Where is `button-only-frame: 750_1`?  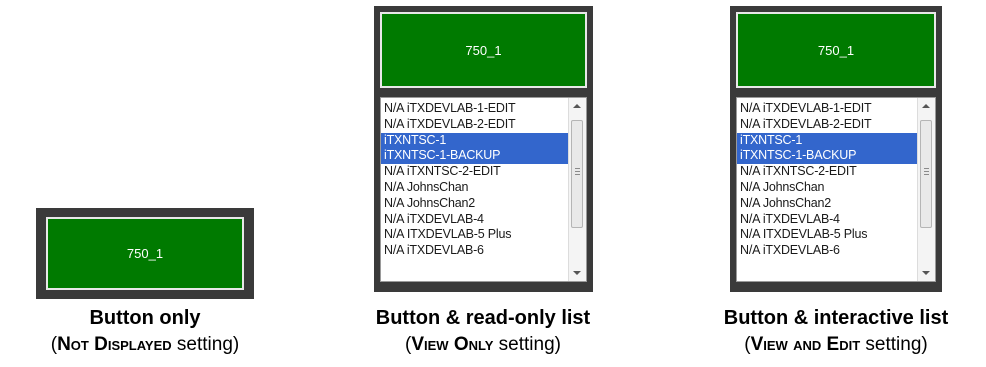
button-only-frame: 750_1 is located at coordinates (145, 253).